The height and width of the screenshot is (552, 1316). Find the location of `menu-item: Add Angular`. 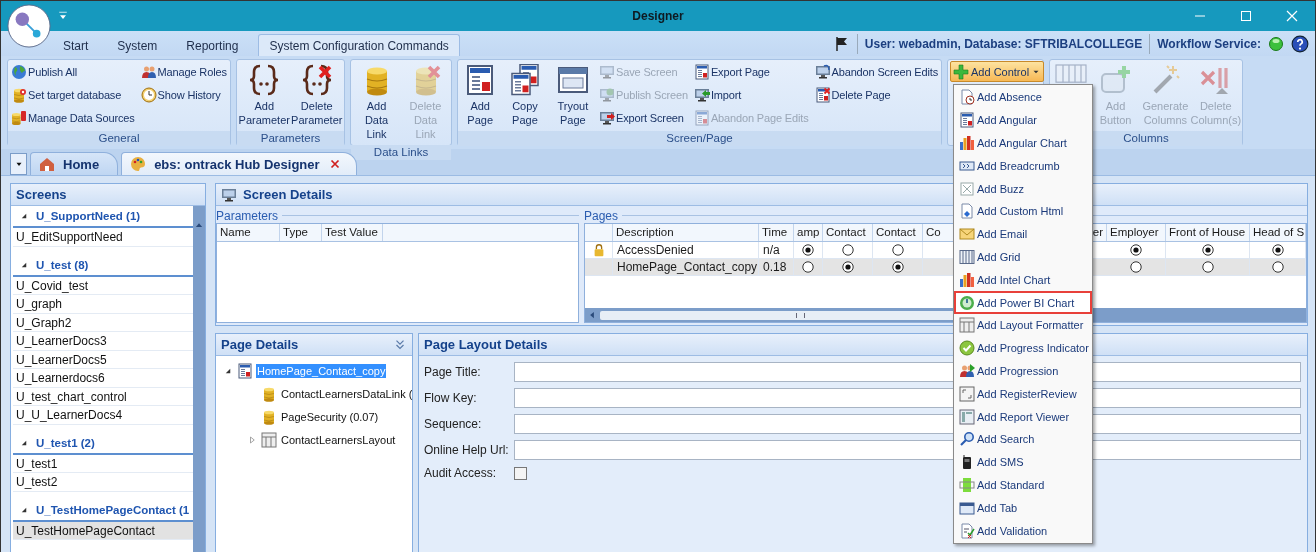

menu-item: Add Angular is located at coordinates (1023, 120).